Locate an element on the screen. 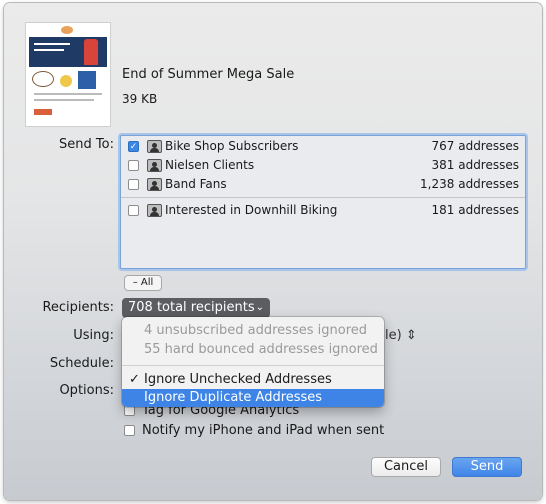 The height and width of the screenshot is (504, 546). list-item: ✓ Bike Shop Subscribers 767 addresses is located at coordinates (323, 147).